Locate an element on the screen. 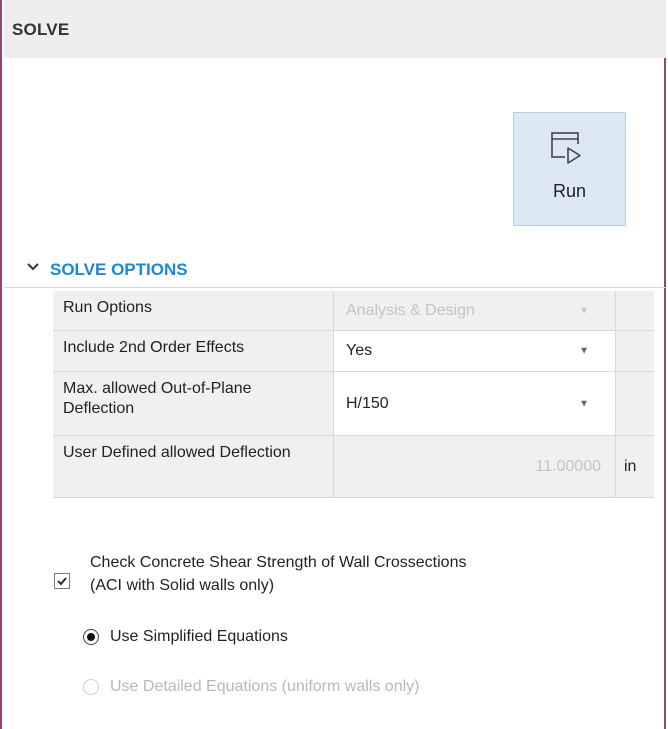 The height and width of the screenshot is (729, 668). radio-button-disabled is located at coordinates (91, 687).